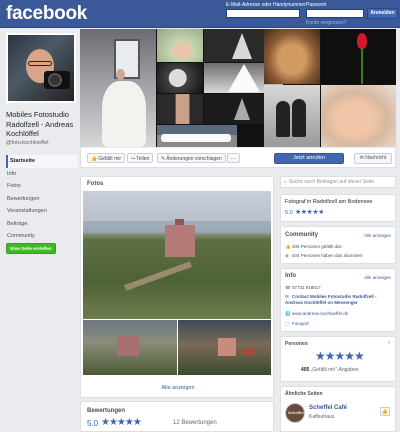  I want to click on info-title: Info, so click(290, 276).